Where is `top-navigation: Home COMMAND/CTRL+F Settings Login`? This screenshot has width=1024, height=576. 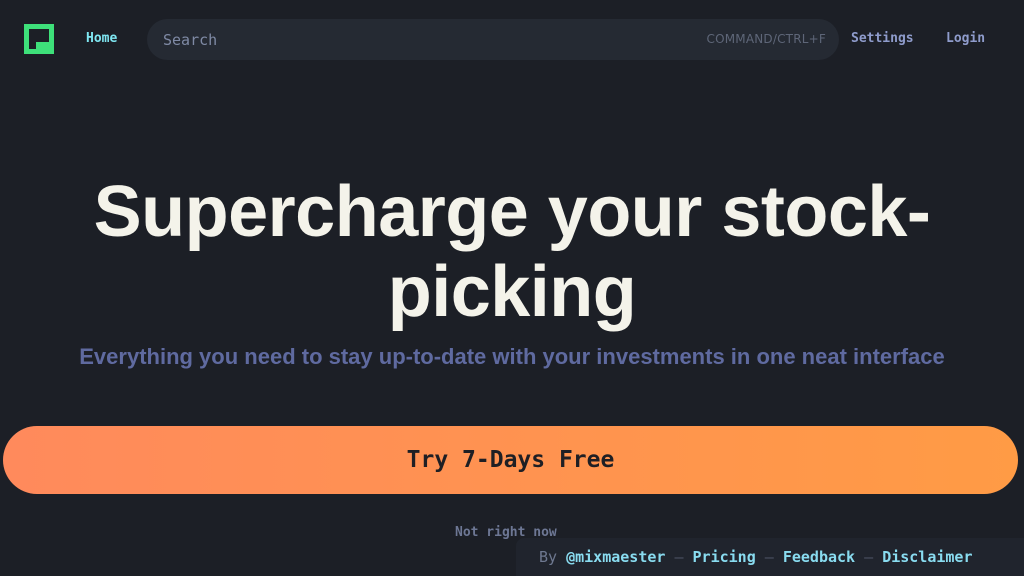 top-navigation: Home COMMAND/CTRL+F Settings Login is located at coordinates (512, 39).